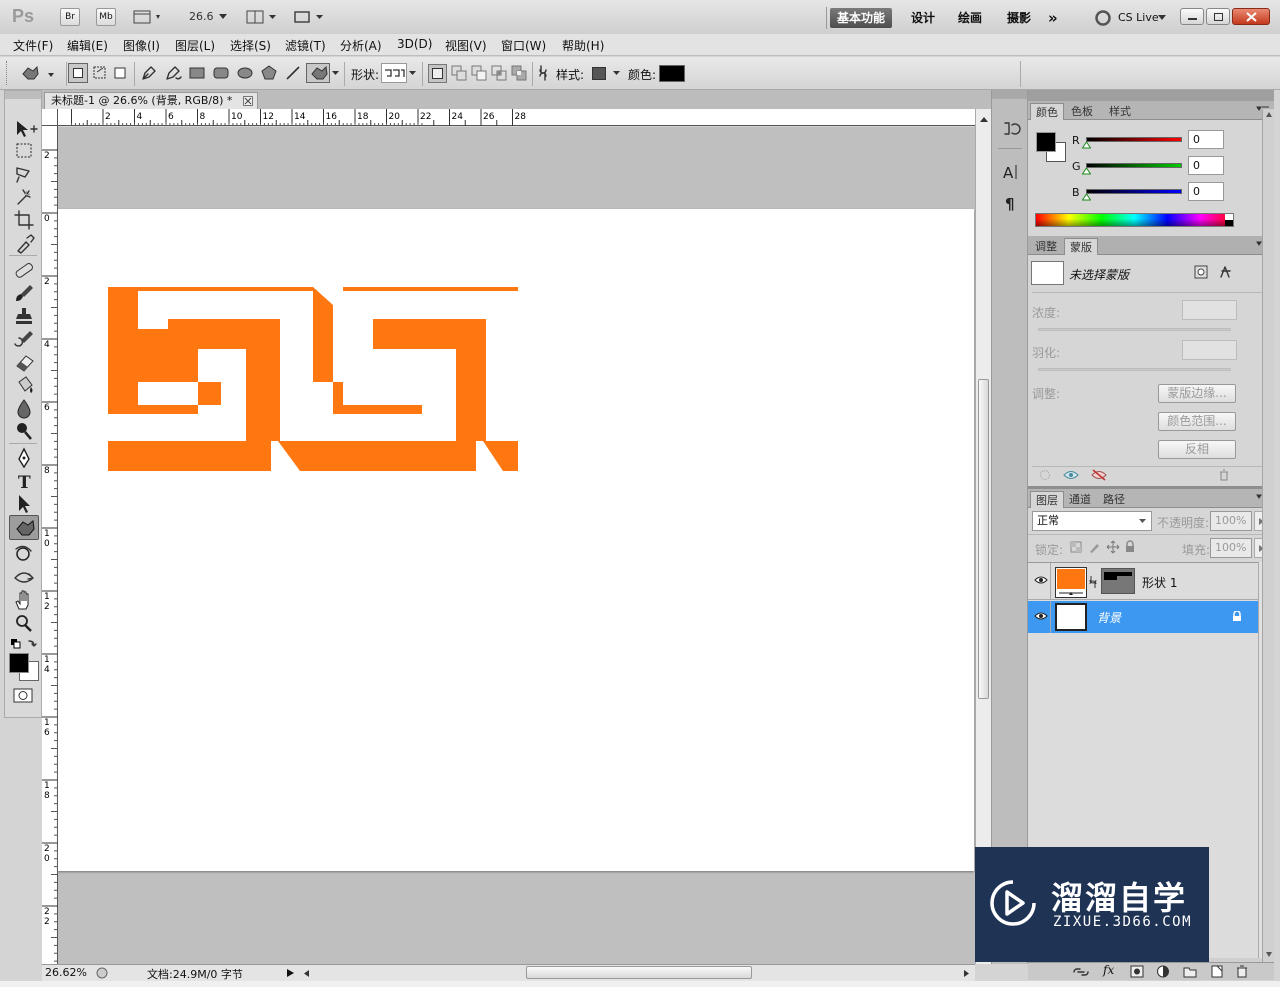 The image size is (1280, 987). I want to click on menu-analysis: 分析(A), so click(361, 45).